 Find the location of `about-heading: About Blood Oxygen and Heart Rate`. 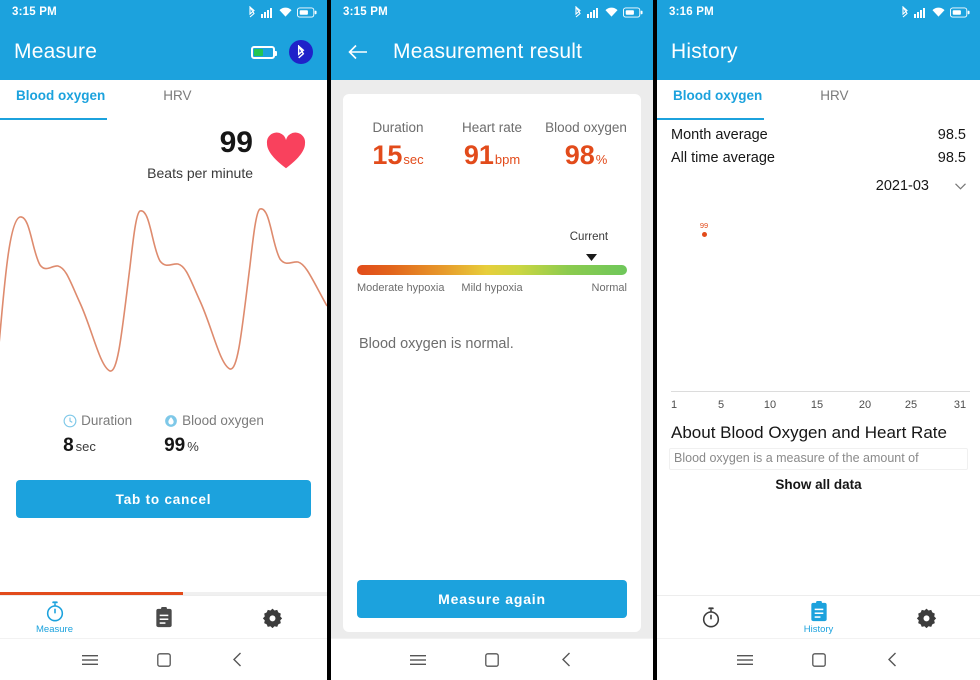

about-heading: About Blood Oxygen and Heart Rate is located at coordinates (809, 432).